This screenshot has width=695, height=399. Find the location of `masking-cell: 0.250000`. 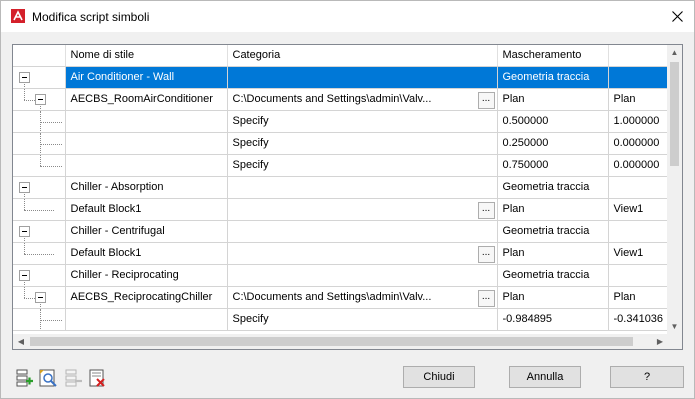

masking-cell: 0.250000 is located at coordinates (553, 143).